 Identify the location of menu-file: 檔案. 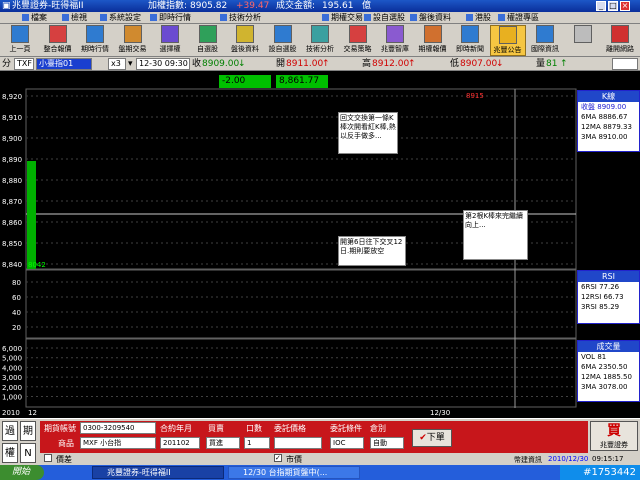
(34, 18).